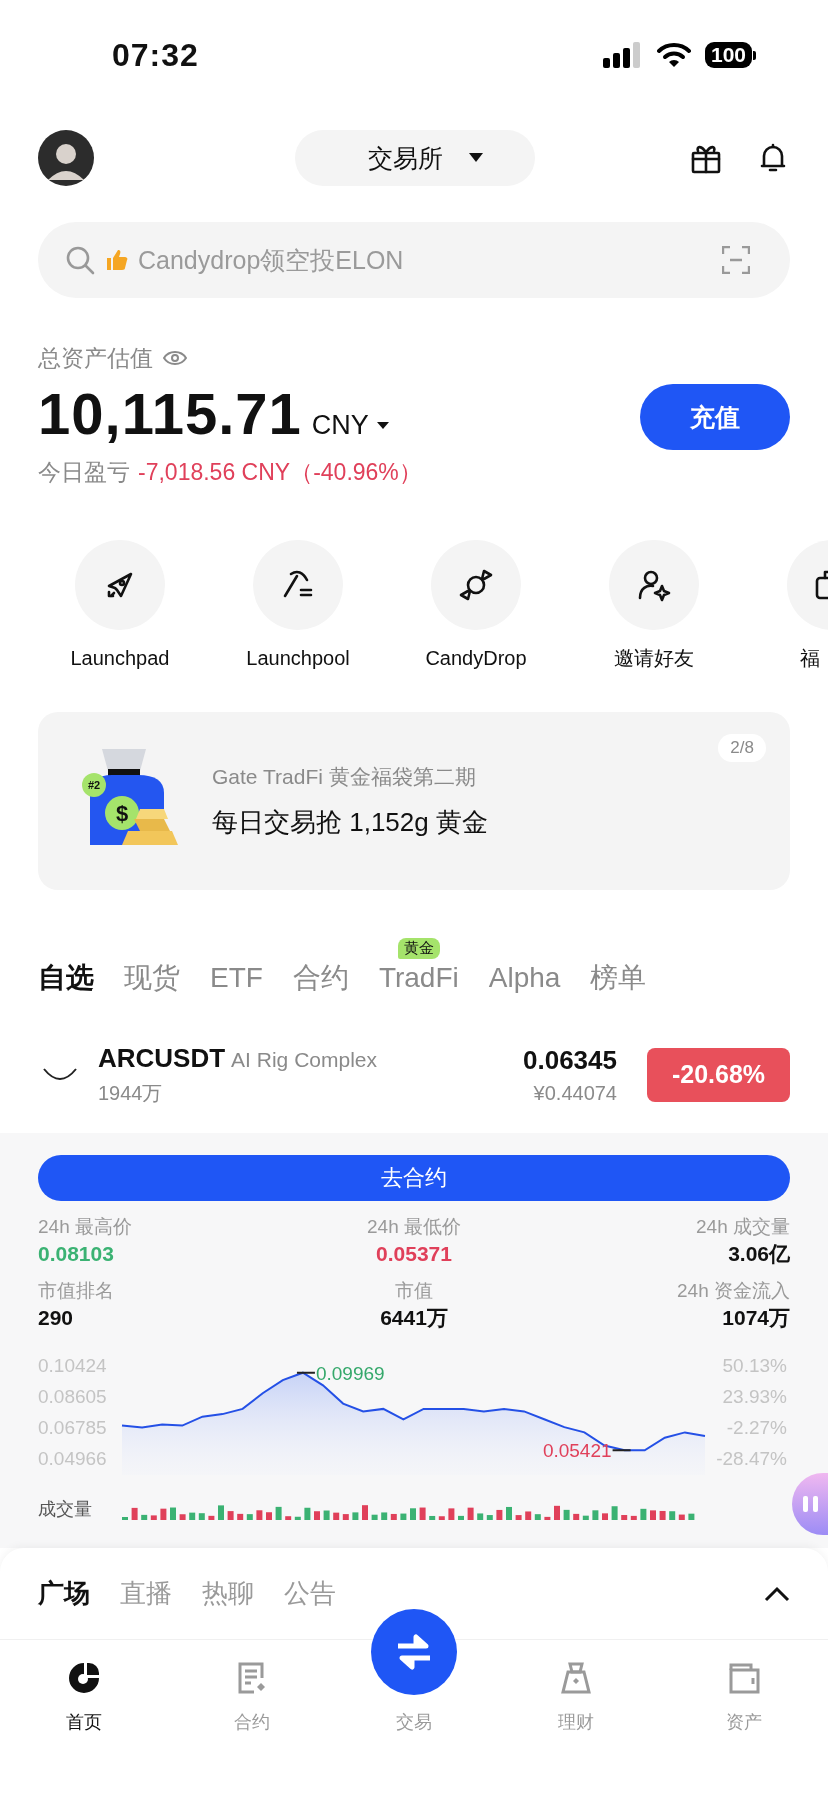 The height and width of the screenshot is (1800, 828). Describe the element at coordinates (76, 1254) in the screenshot. I see `stat-value: 0.08103` at that location.